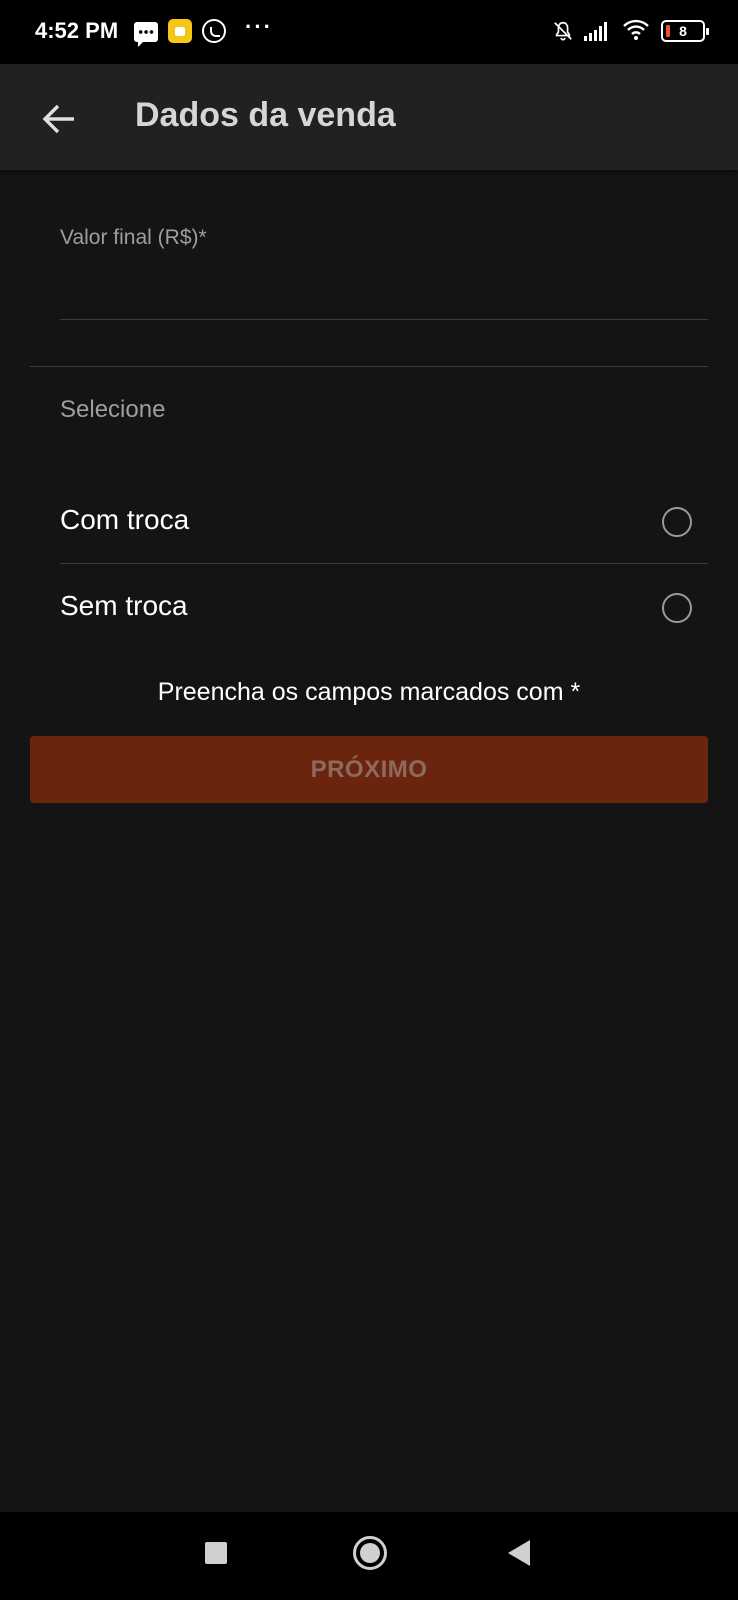 This screenshot has height=1600, width=738. I want to click on option-label: Sem troca, so click(124, 605).